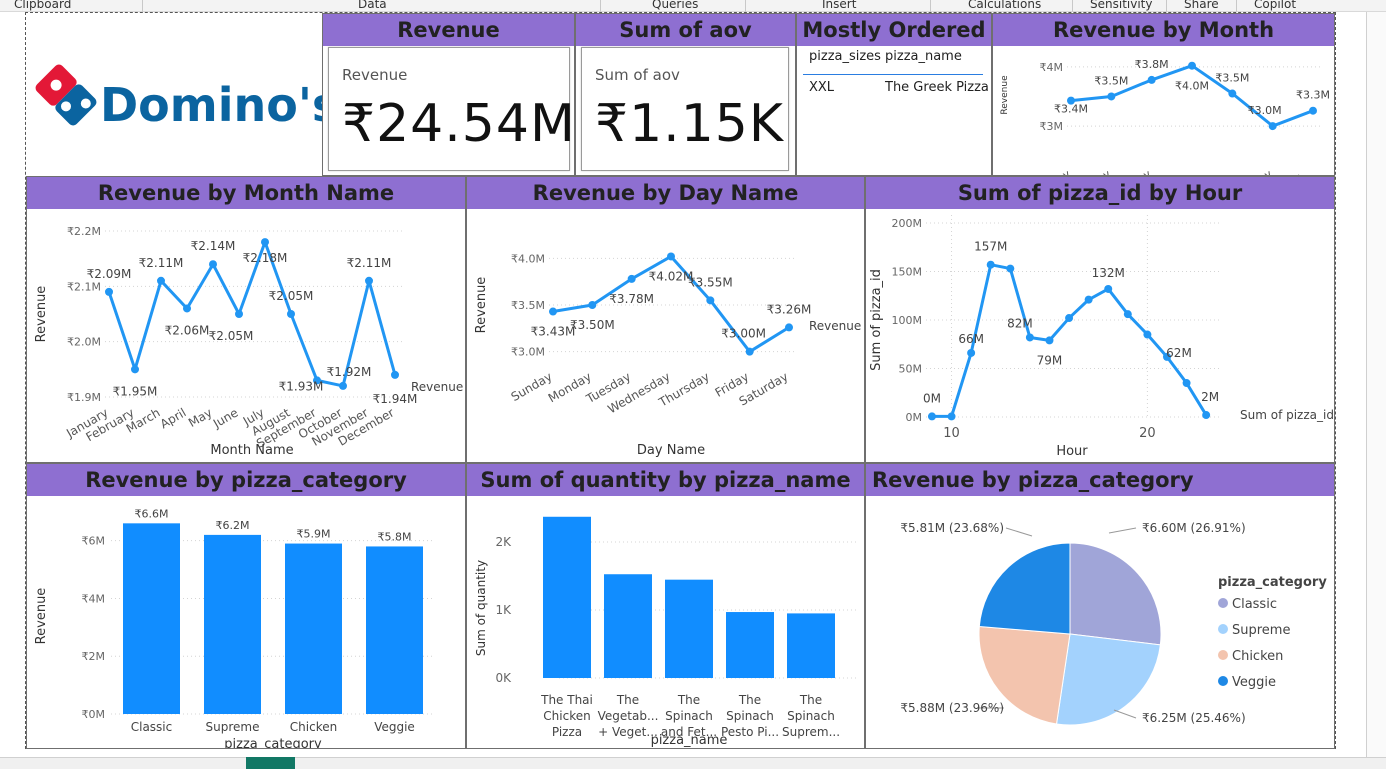  What do you see at coordinates (314, 534) in the screenshot?
I see `data-label: ₹5.9M` at bounding box center [314, 534].